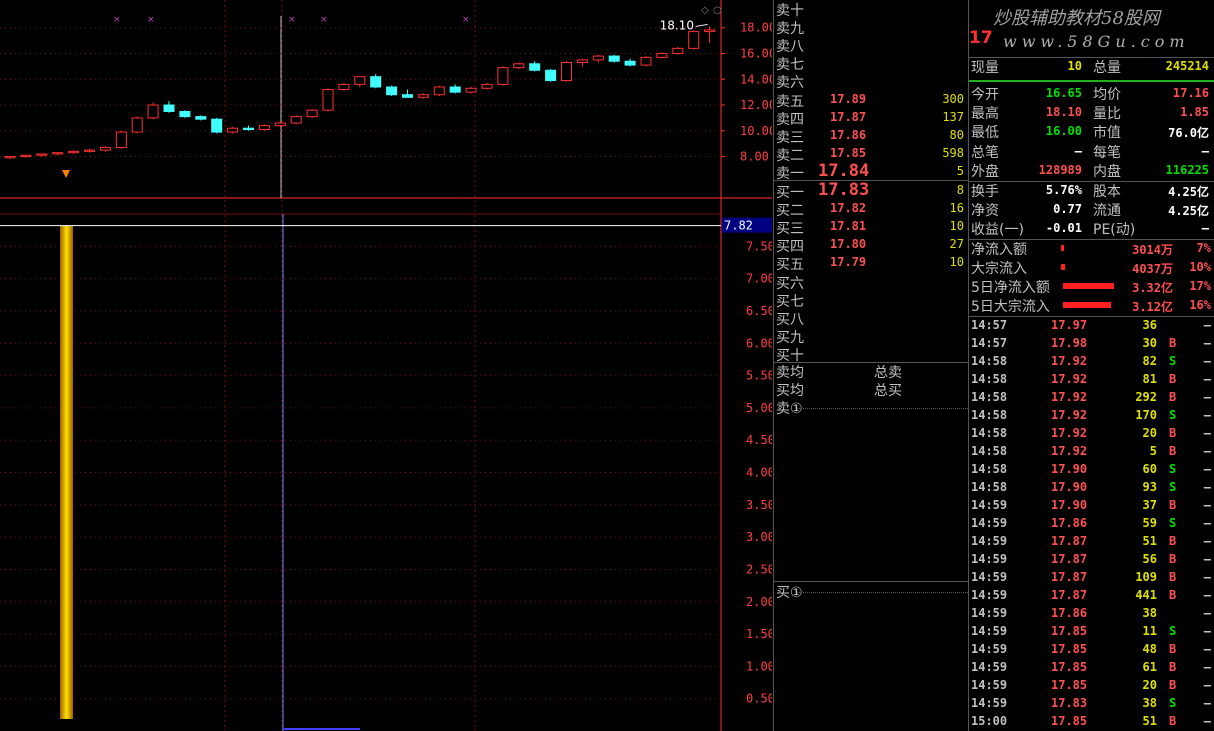 Image resolution: width=1214 pixels, height=731 pixels. Describe the element at coordinates (956, 134) in the screenshot. I see `order-volume: 80` at that location.